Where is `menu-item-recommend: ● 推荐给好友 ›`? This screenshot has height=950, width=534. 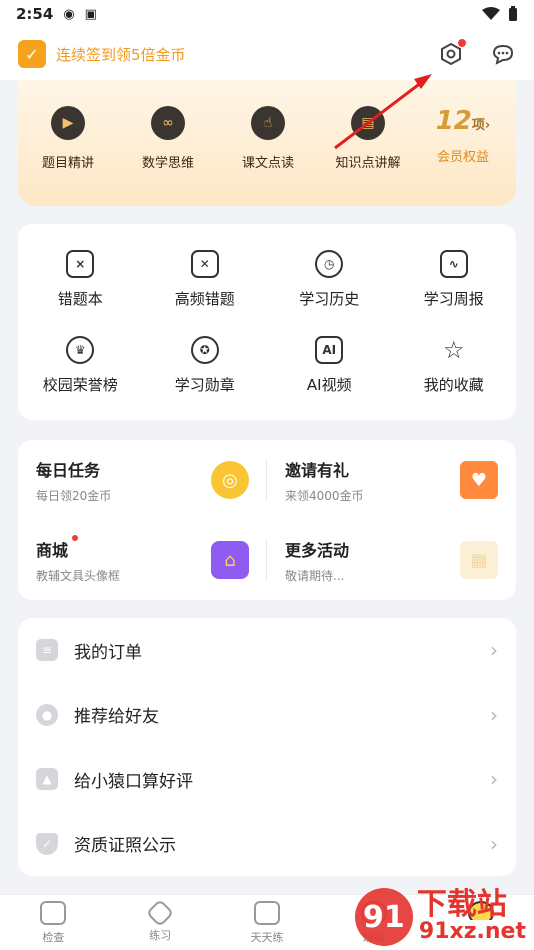
menu-item-recommend: ● 推荐给好友 › is located at coordinates (267, 715).